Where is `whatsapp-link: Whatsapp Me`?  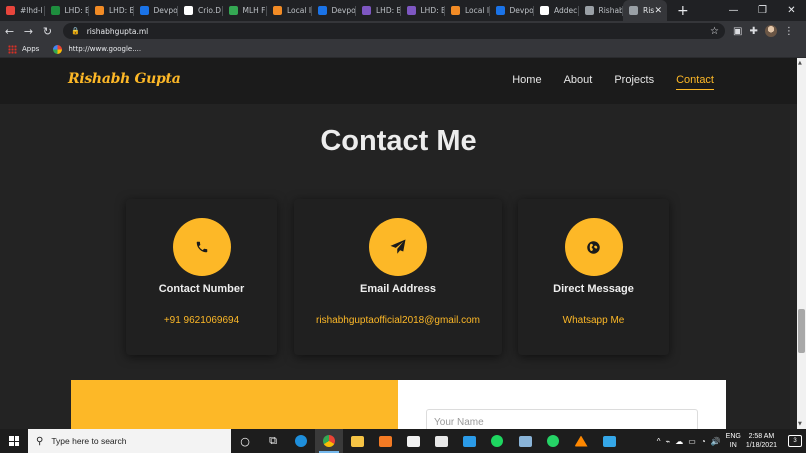
whatsapp-link: Whatsapp Me is located at coordinates (593, 320).